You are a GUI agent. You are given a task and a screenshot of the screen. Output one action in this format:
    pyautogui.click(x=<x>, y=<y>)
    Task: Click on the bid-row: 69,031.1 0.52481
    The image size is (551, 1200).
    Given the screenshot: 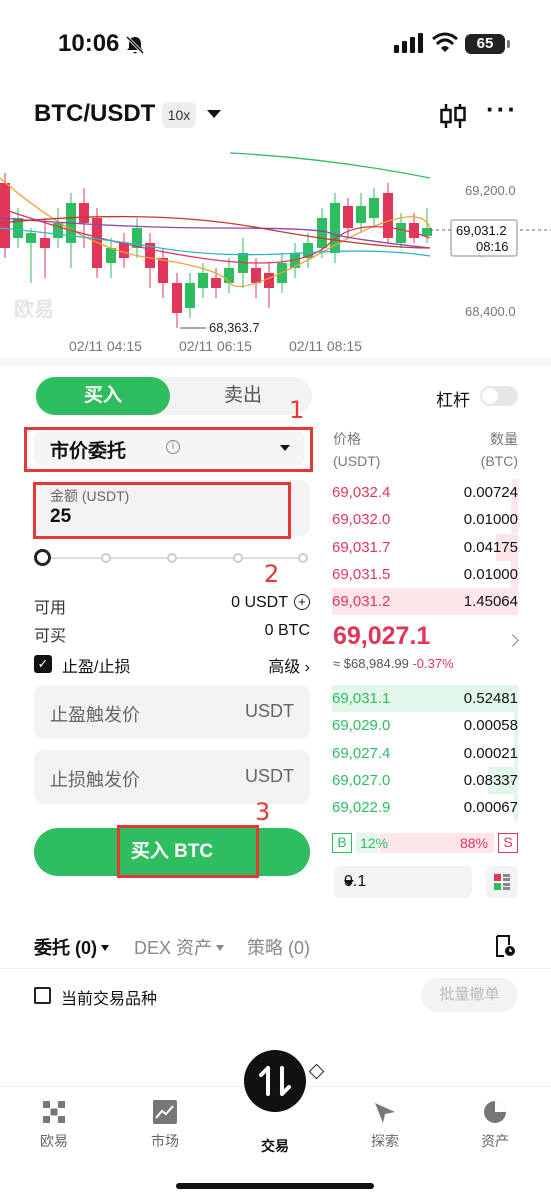 What is the action you would take?
    pyautogui.click(x=425, y=698)
    